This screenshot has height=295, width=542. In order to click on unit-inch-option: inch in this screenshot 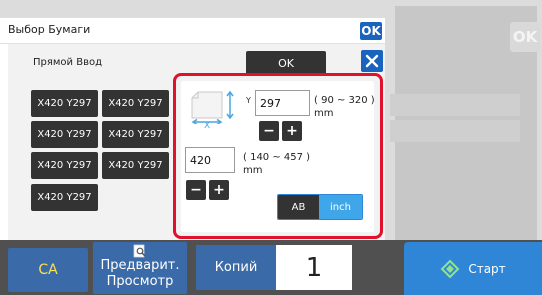, I will do `click(340, 207)`.